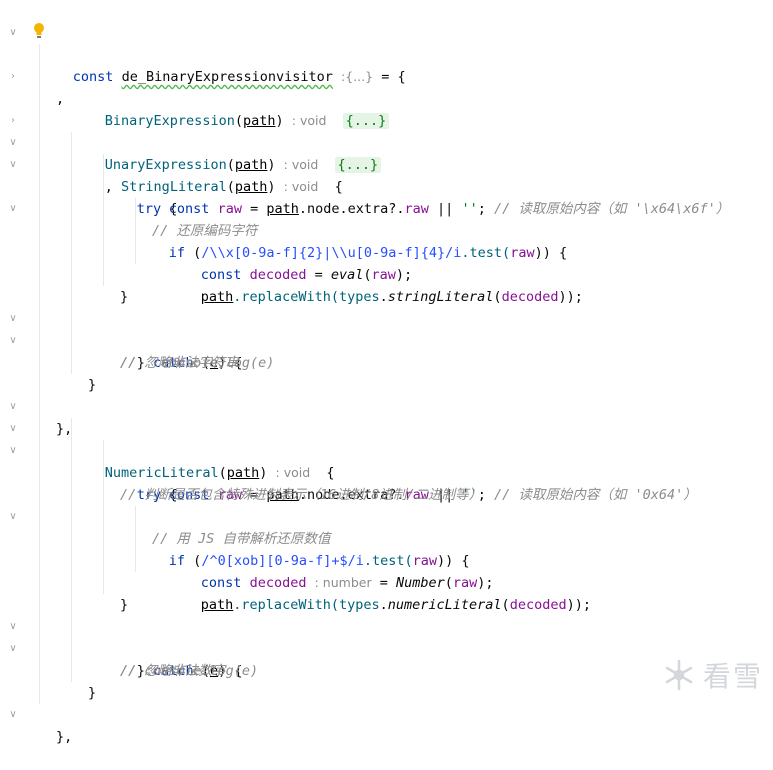  Describe the element at coordinates (32, 86) in the screenshot. I see `code-line: ,` at that location.